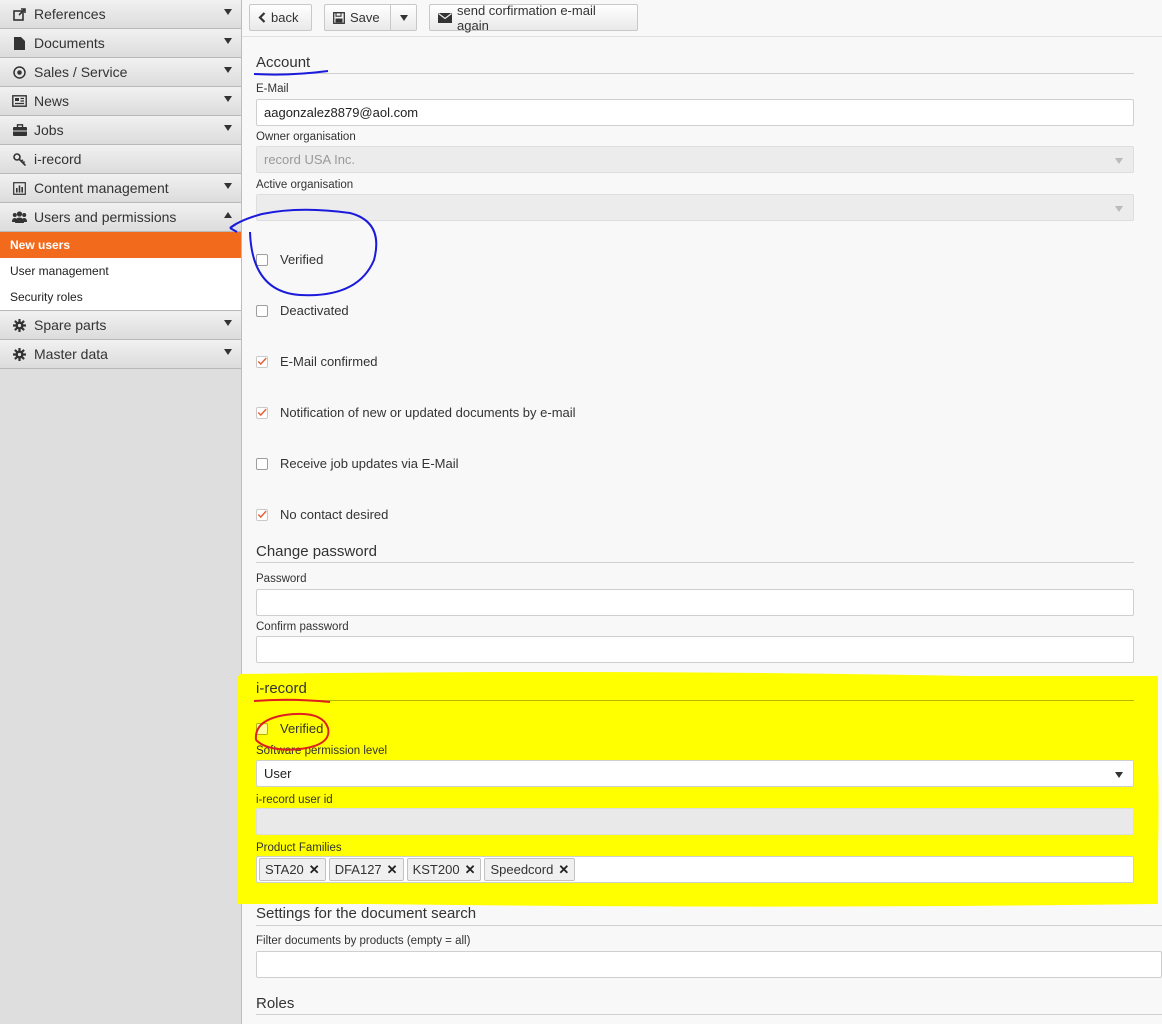  What do you see at coordinates (709, 964) in the screenshot?
I see `filter-documents-field` at bounding box center [709, 964].